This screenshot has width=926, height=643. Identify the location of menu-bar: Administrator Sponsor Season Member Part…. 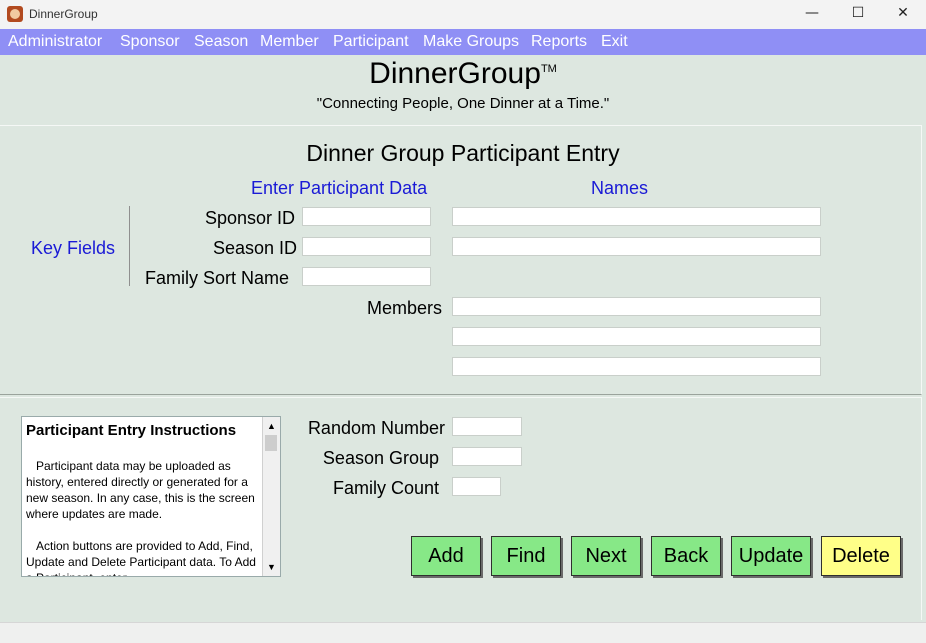
(463, 42).